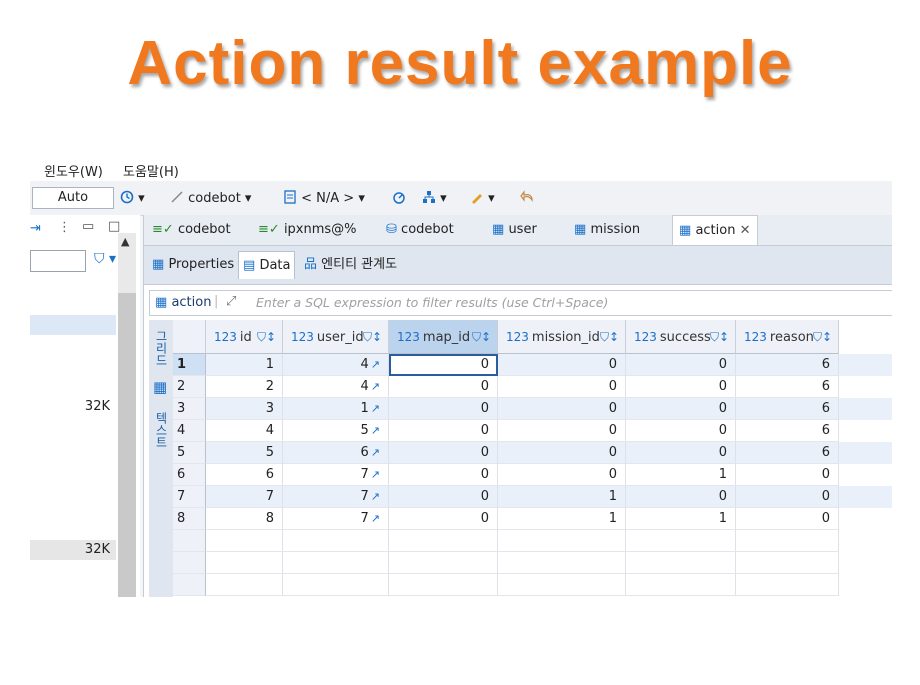 The height and width of the screenshot is (685, 920). I want to click on pencil-icon: ▾, so click(482, 198).